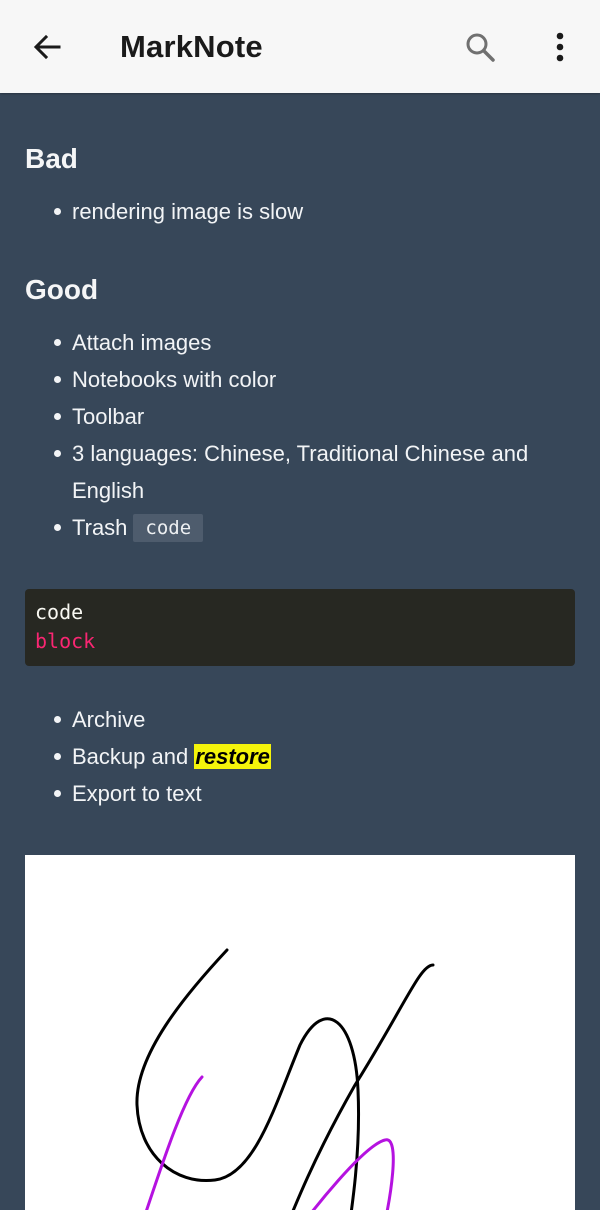 This screenshot has width=600, height=1210. I want to click on back-button, so click(47, 47).